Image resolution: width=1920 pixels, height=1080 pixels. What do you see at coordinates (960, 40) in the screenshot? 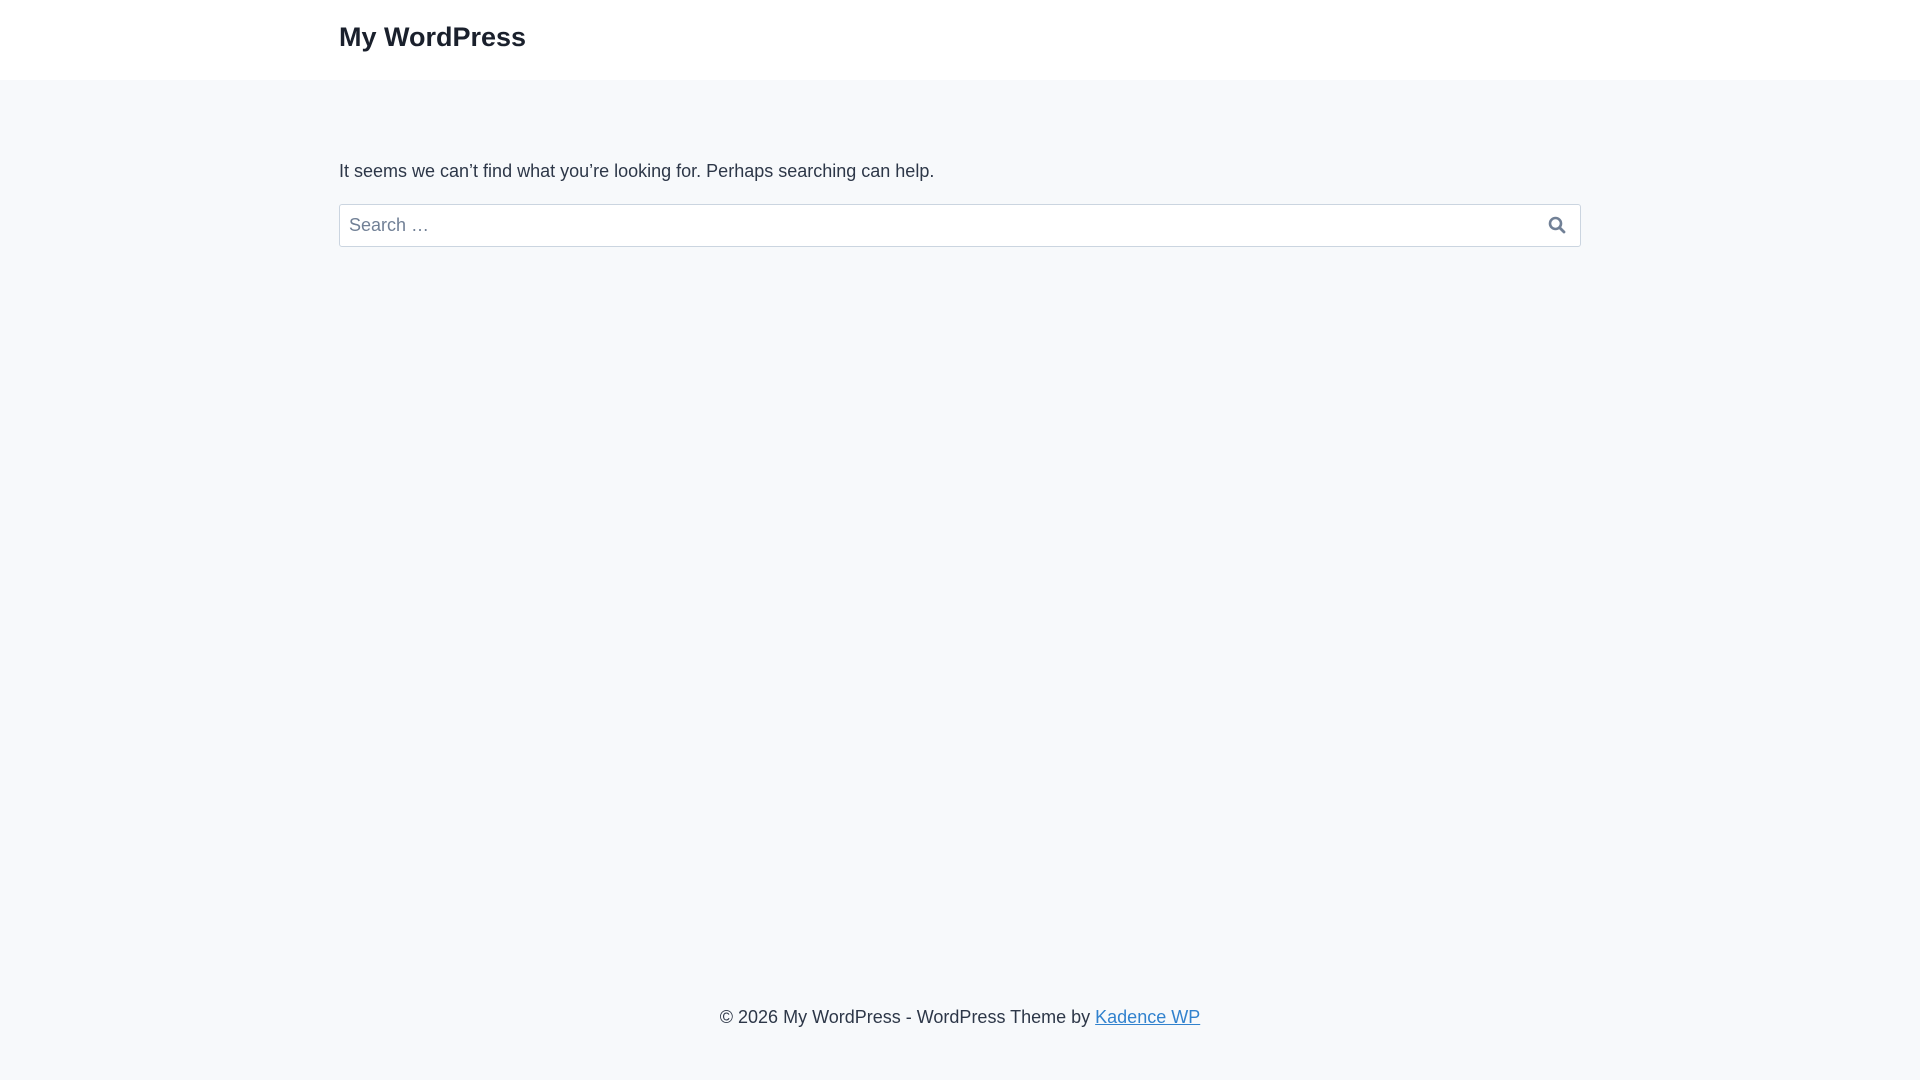
I see `site-header: My WordPress` at bounding box center [960, 40].